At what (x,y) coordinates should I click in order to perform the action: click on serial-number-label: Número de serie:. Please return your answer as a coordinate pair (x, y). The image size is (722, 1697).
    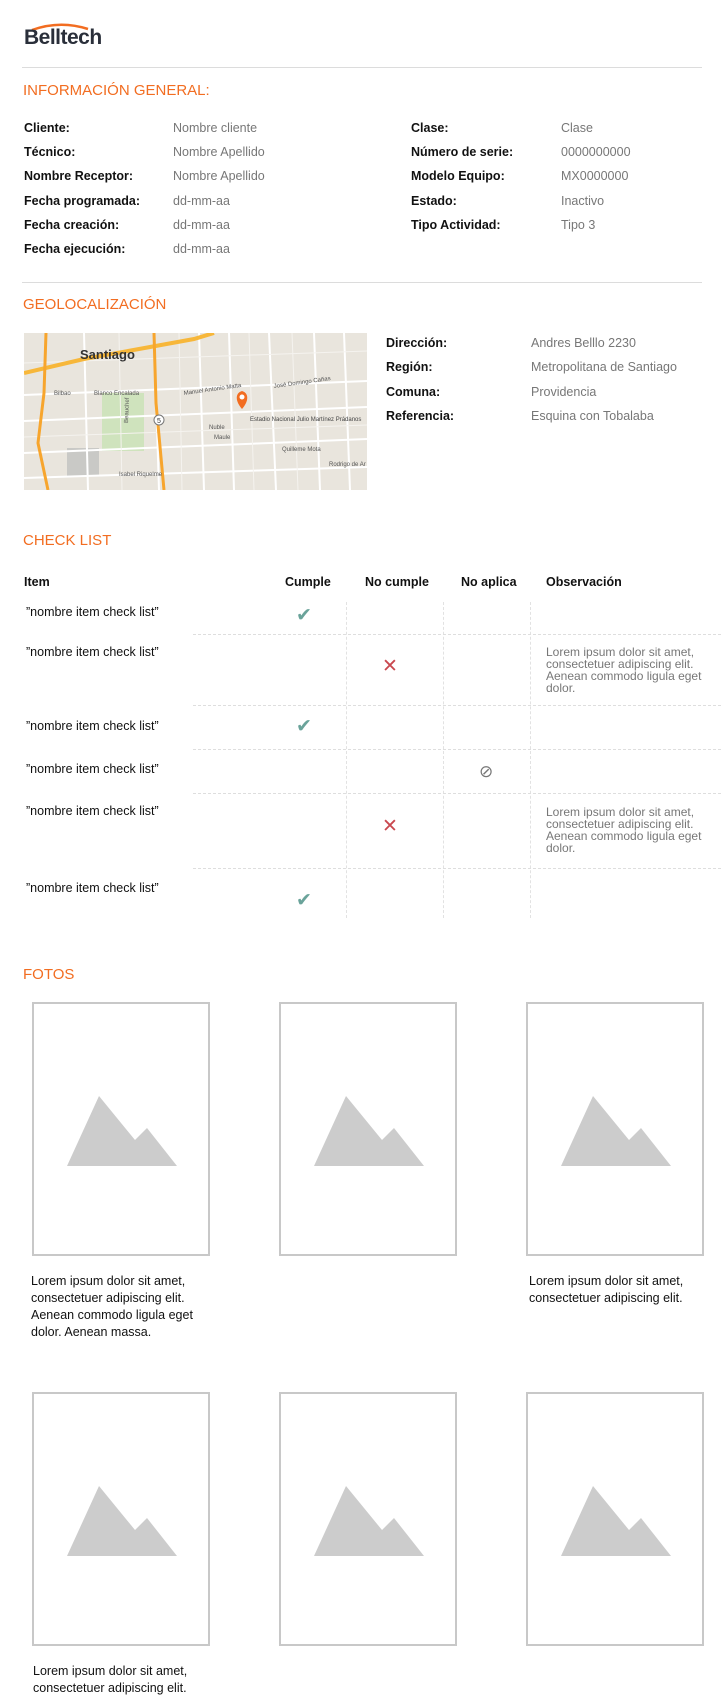
    Looking at the image, I should click on (462, 152).